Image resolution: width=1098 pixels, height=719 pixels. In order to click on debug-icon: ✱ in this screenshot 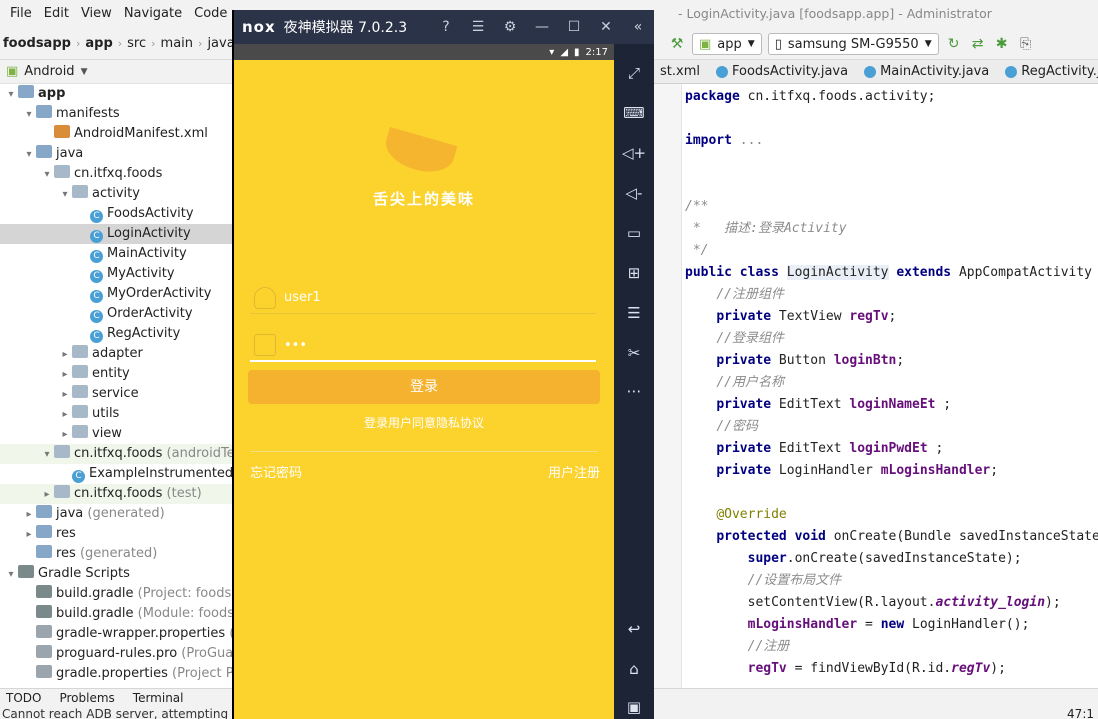, I will do `click(1002, 44)`.